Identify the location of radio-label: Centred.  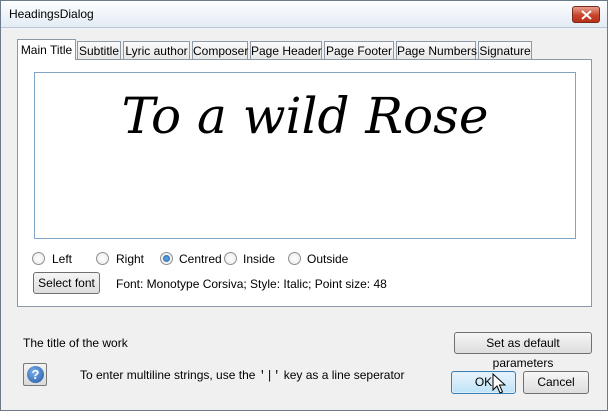
(200, 259).